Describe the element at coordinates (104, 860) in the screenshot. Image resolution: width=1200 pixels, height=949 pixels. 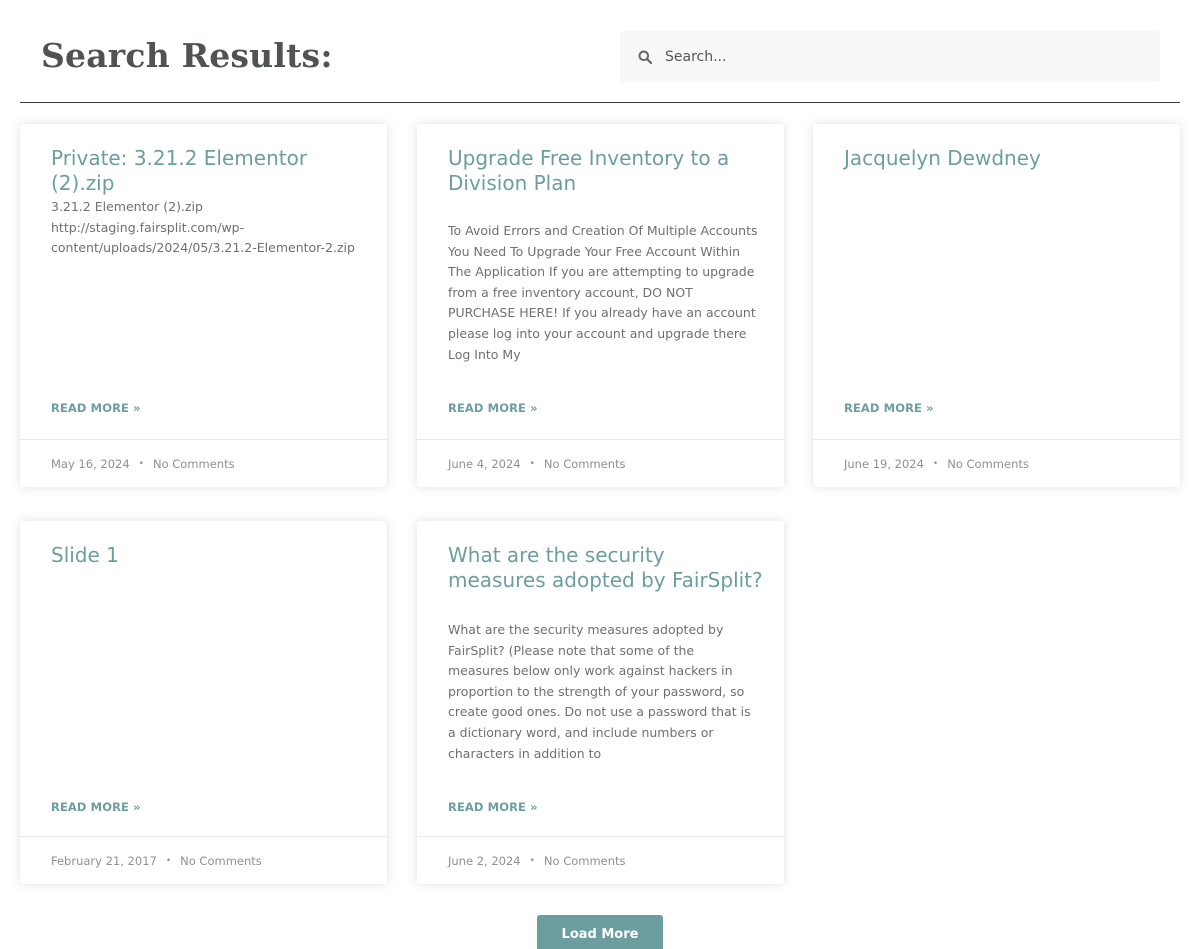
I see `post-date: February 21, 2017` at that location.